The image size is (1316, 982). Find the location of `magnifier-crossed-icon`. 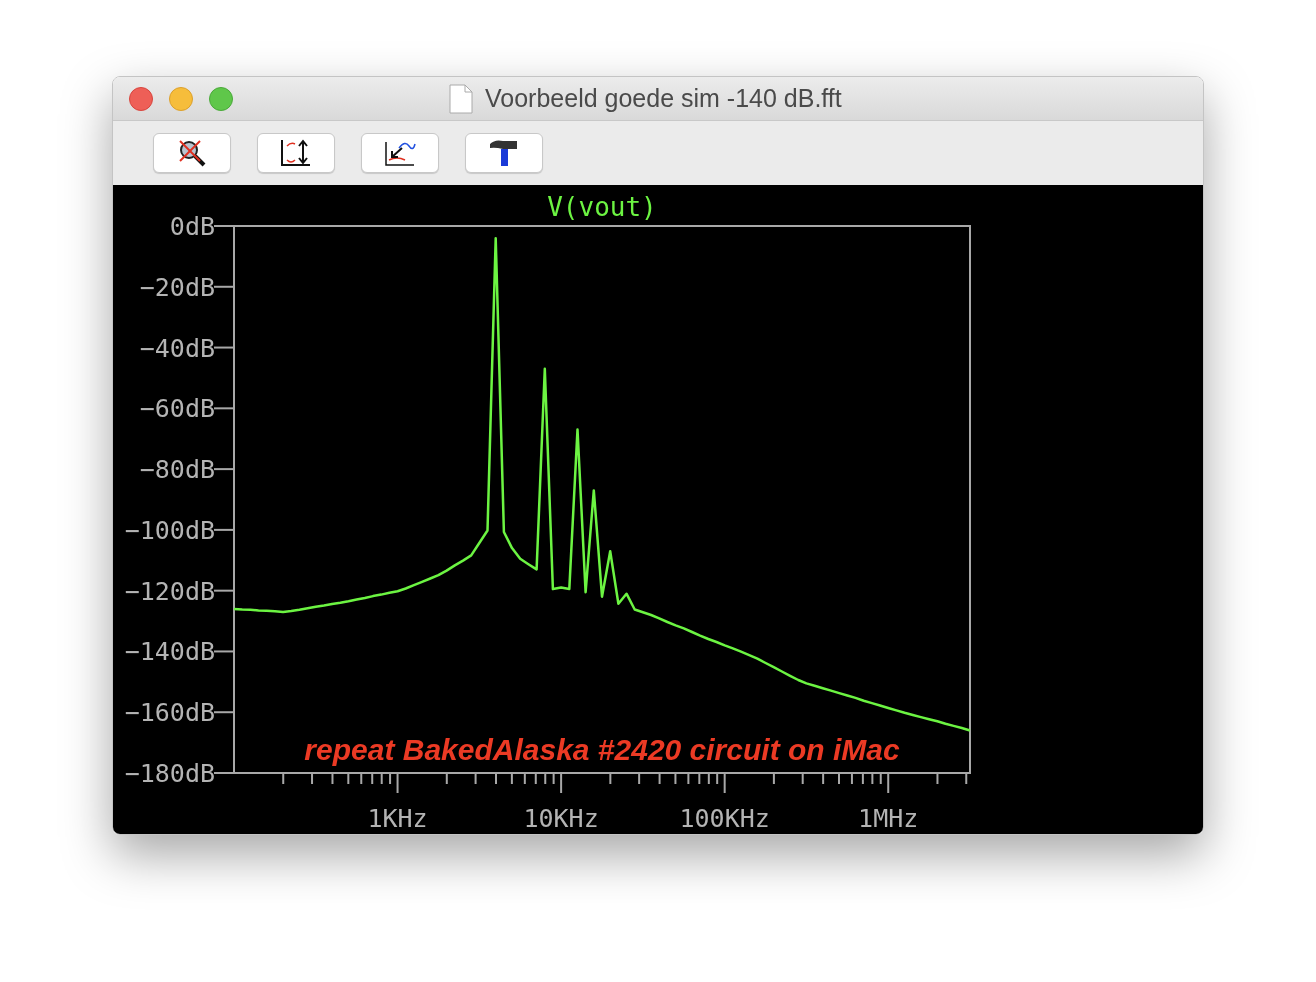

magnifier-crossed-icon is located at coordinates (192, 153).